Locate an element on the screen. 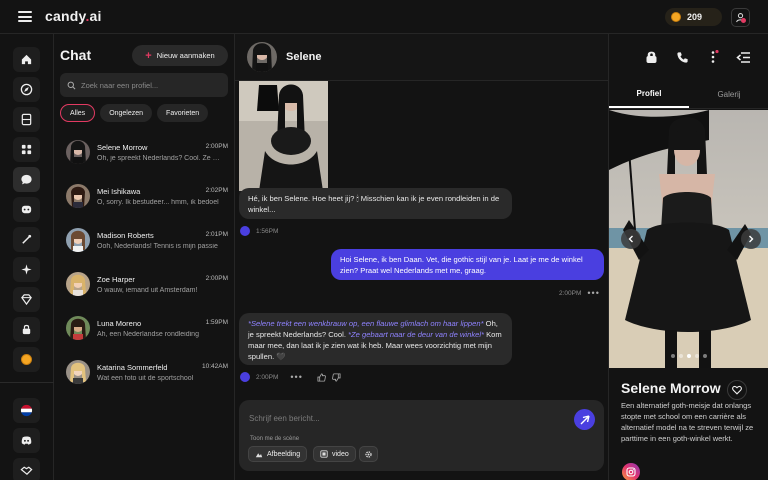 The height and width of the screenshot is (480, 768). tab-profile: Profiel is located at coordinates (649, 94).